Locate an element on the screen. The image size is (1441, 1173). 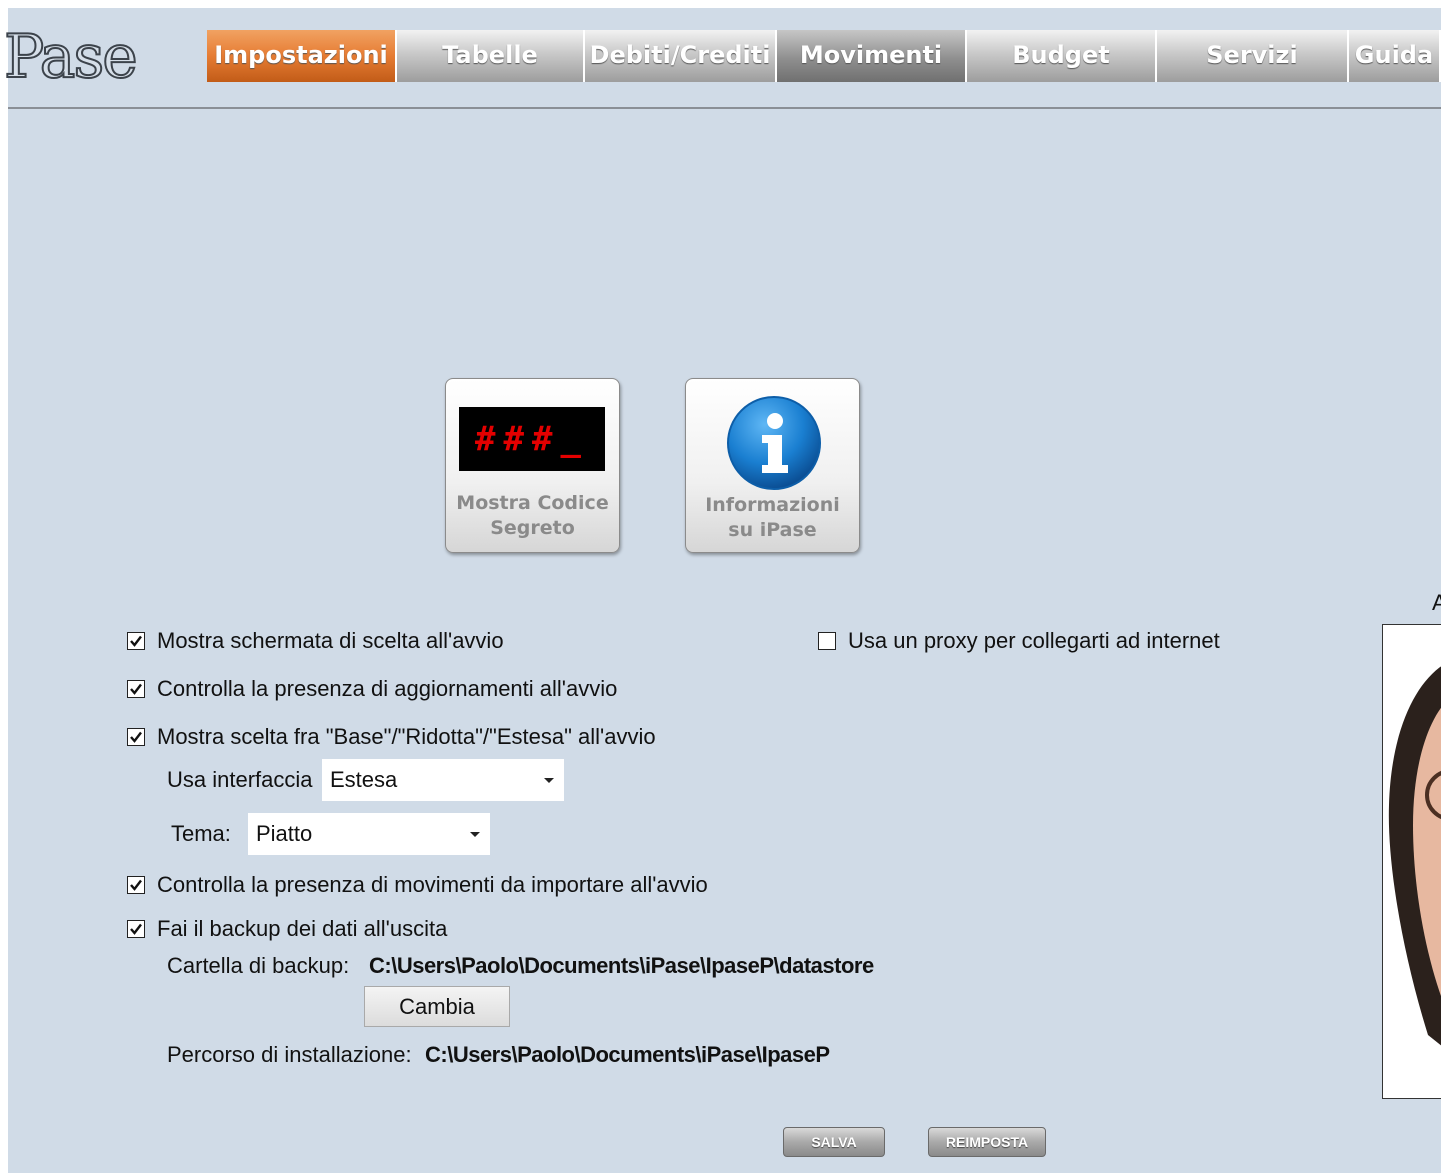
about-ipase-label-1: Informazioni is located at coordinates (772, 505).